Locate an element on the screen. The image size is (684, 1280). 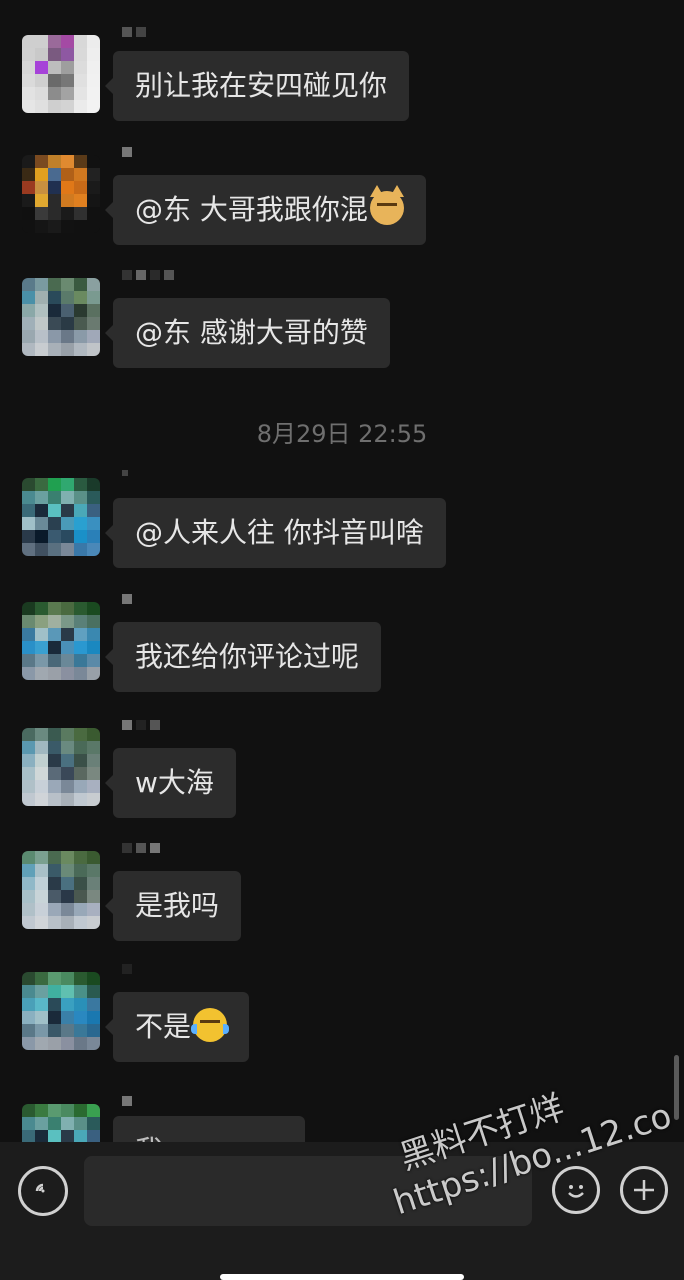
message-bubble: @人来人往 你抖音叫啥 is located at coordinates (275, 533).